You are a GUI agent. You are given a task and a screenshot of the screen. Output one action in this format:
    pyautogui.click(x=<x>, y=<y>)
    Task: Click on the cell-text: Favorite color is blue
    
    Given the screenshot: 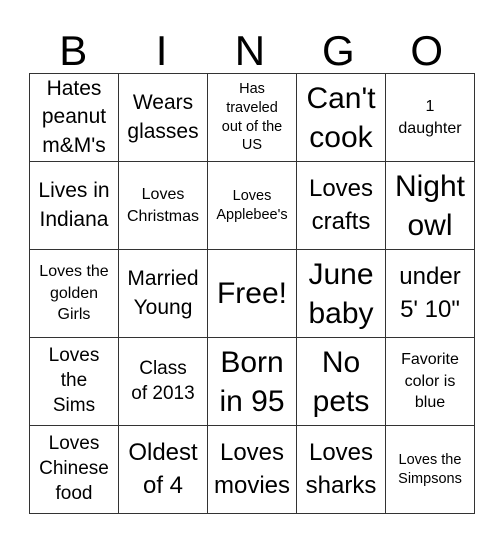 What is the action you would take?
    pyautogui.click(x=430, y=381)
    